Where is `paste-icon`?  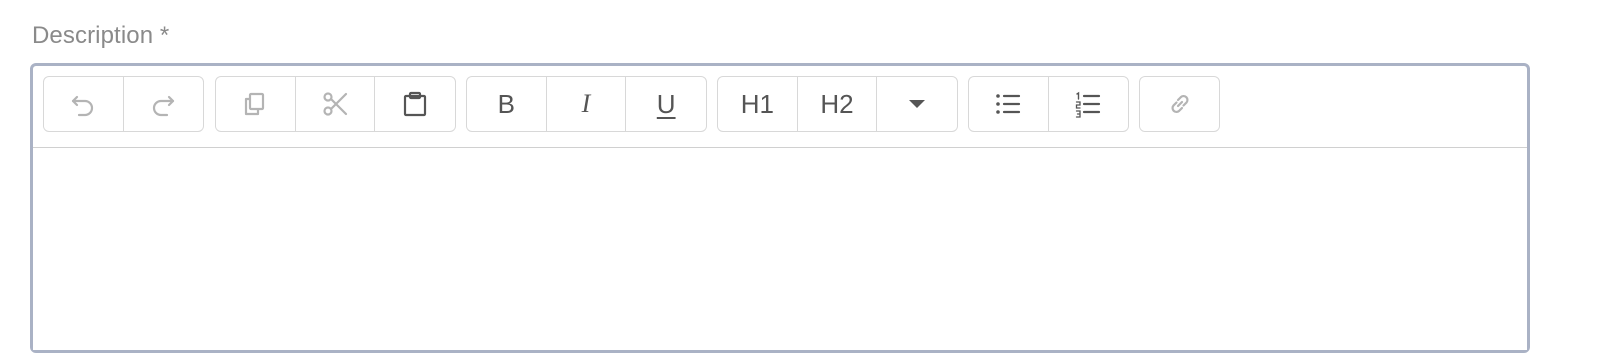 paste-icon is located at coordinates (415, 104).